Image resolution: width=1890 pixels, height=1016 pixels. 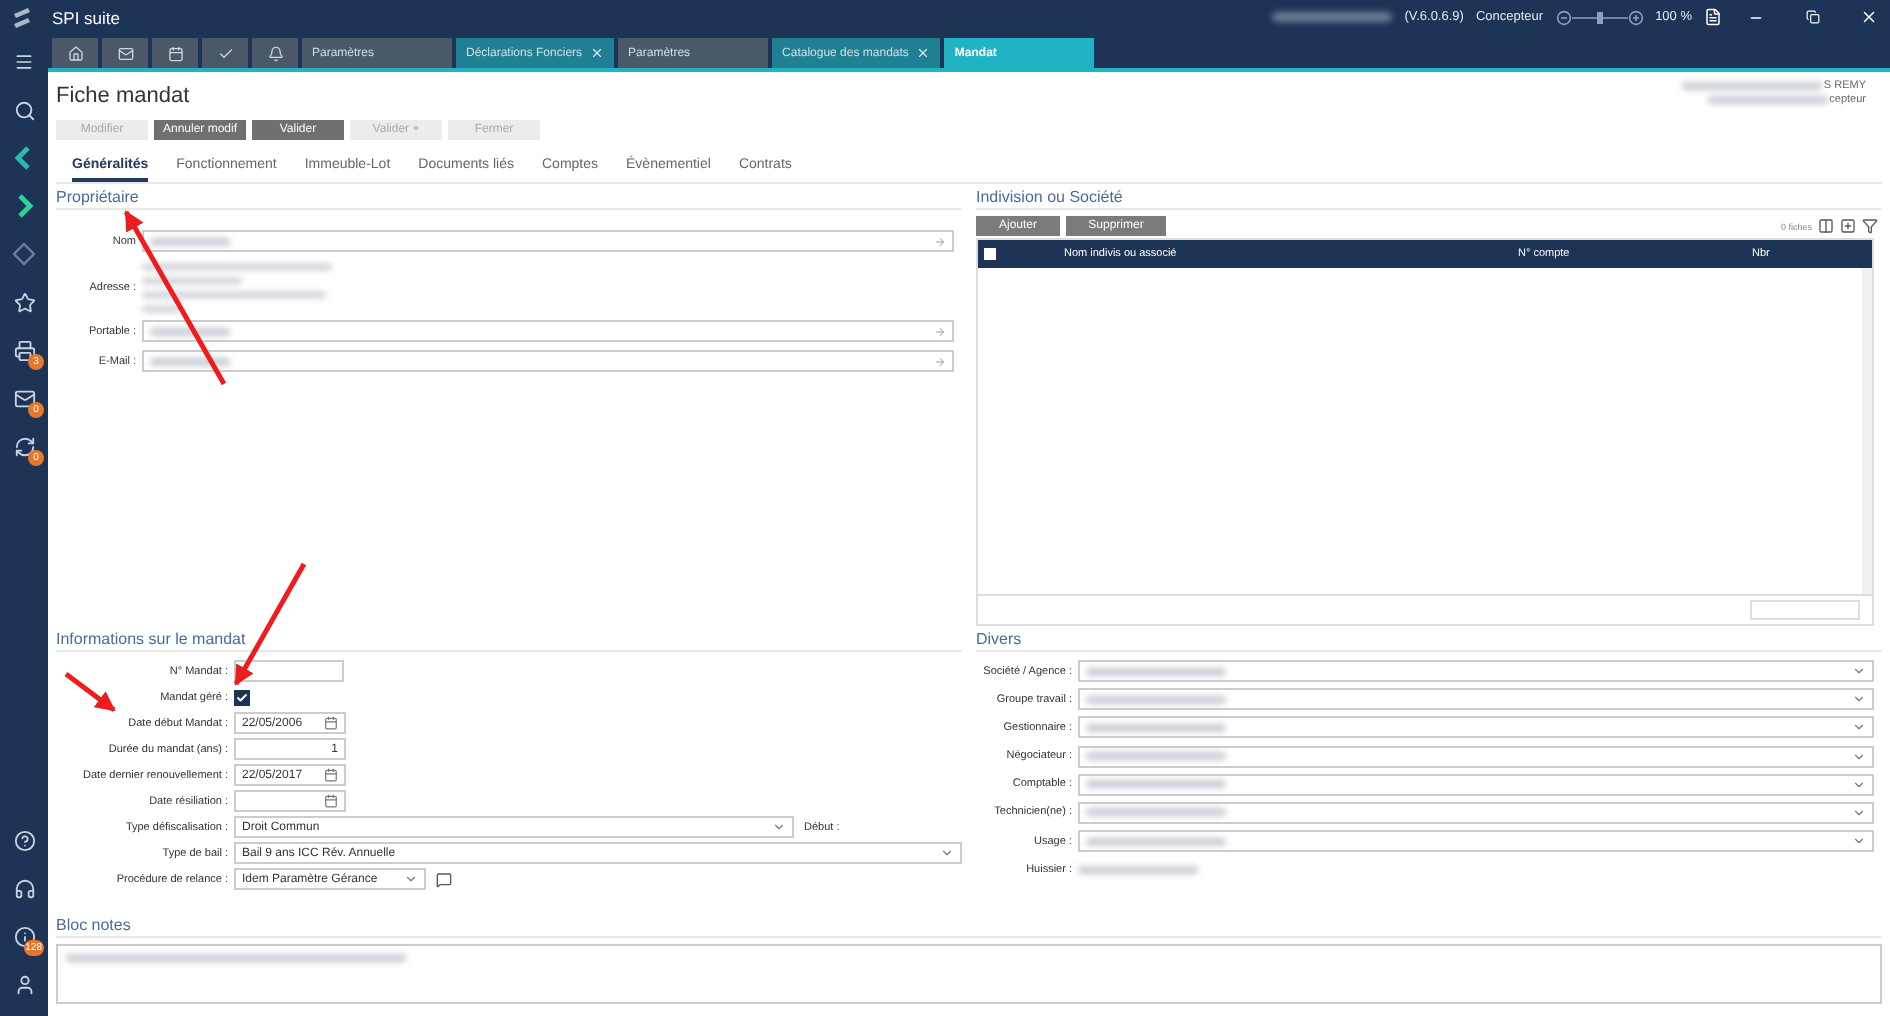 What do you see at coordinates (969, 925) in the screenshot?
I see `section-title: Bloc notes` at bounding box center [969, 925].